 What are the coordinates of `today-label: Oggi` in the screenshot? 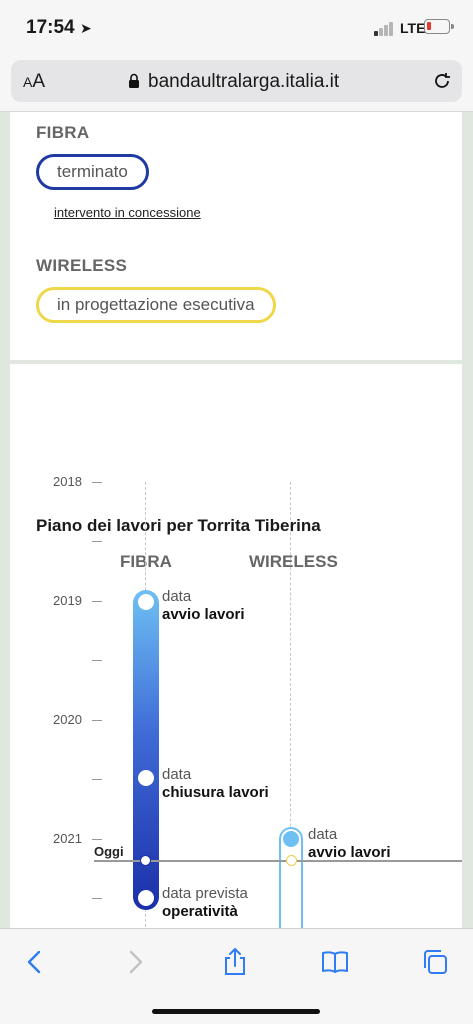 It's located at (109, 851).